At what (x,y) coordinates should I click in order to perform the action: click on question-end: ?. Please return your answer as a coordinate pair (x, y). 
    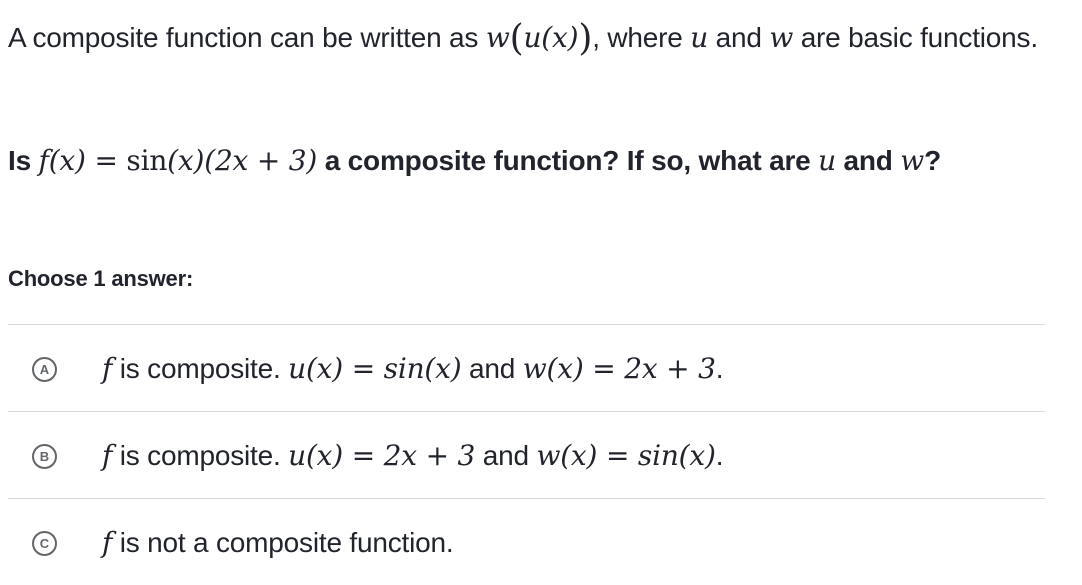
    Looking at the image, I should click on (932, 160).